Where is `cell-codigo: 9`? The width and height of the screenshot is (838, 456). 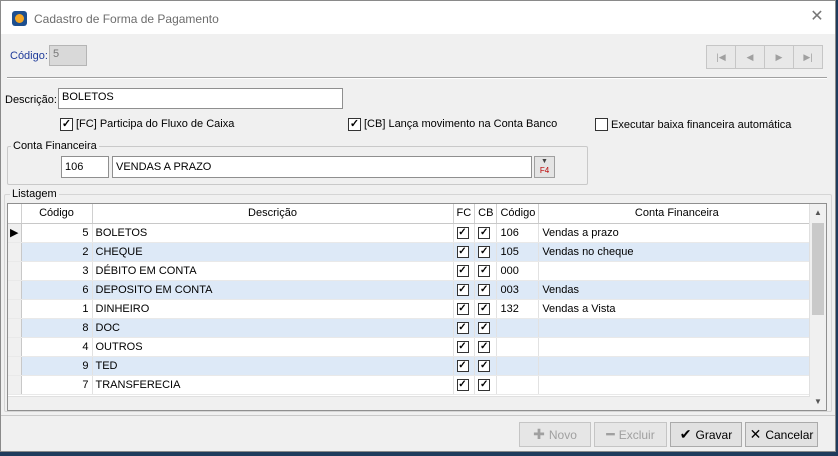
cell-codigo: 9 is located at coordinates (57, 366).